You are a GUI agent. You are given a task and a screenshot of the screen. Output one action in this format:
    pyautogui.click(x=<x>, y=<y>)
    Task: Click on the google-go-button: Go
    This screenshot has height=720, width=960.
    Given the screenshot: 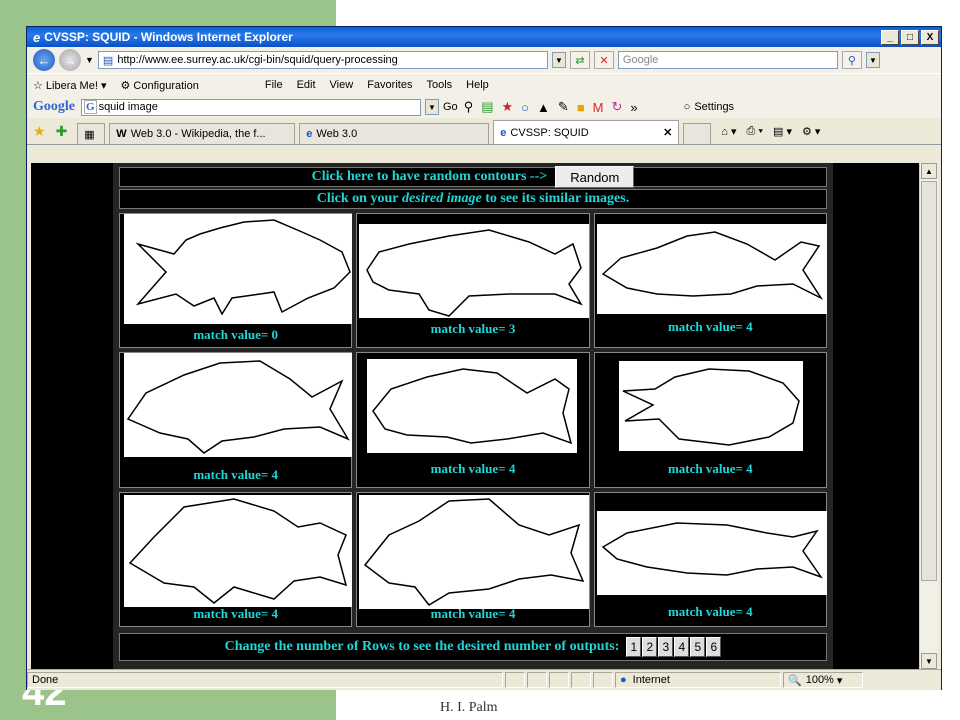 What is the action you would take?
    pyautogui.click(x=450, y=107)
    